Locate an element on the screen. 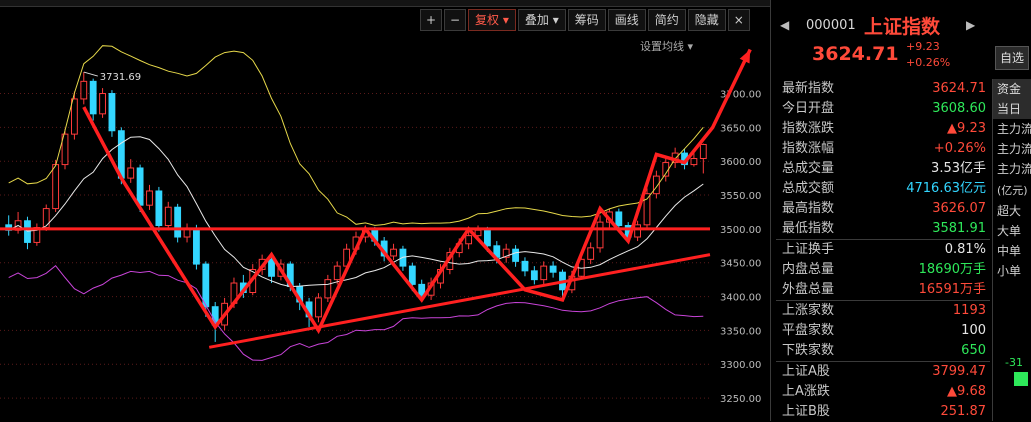 This screenshot has width=1031, height=422. y-tick-label: 3500.00 is located at coordinates (740, 230).